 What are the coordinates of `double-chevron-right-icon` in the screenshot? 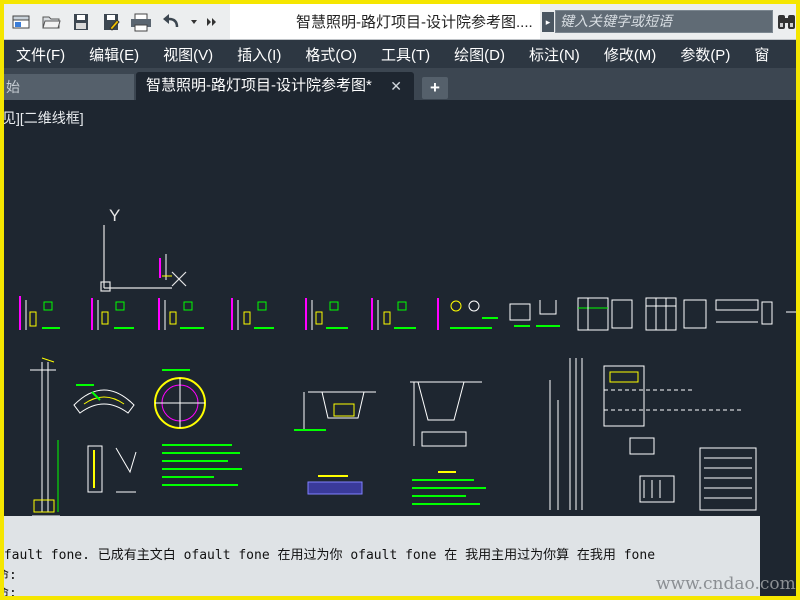 It's located at (211, 21).